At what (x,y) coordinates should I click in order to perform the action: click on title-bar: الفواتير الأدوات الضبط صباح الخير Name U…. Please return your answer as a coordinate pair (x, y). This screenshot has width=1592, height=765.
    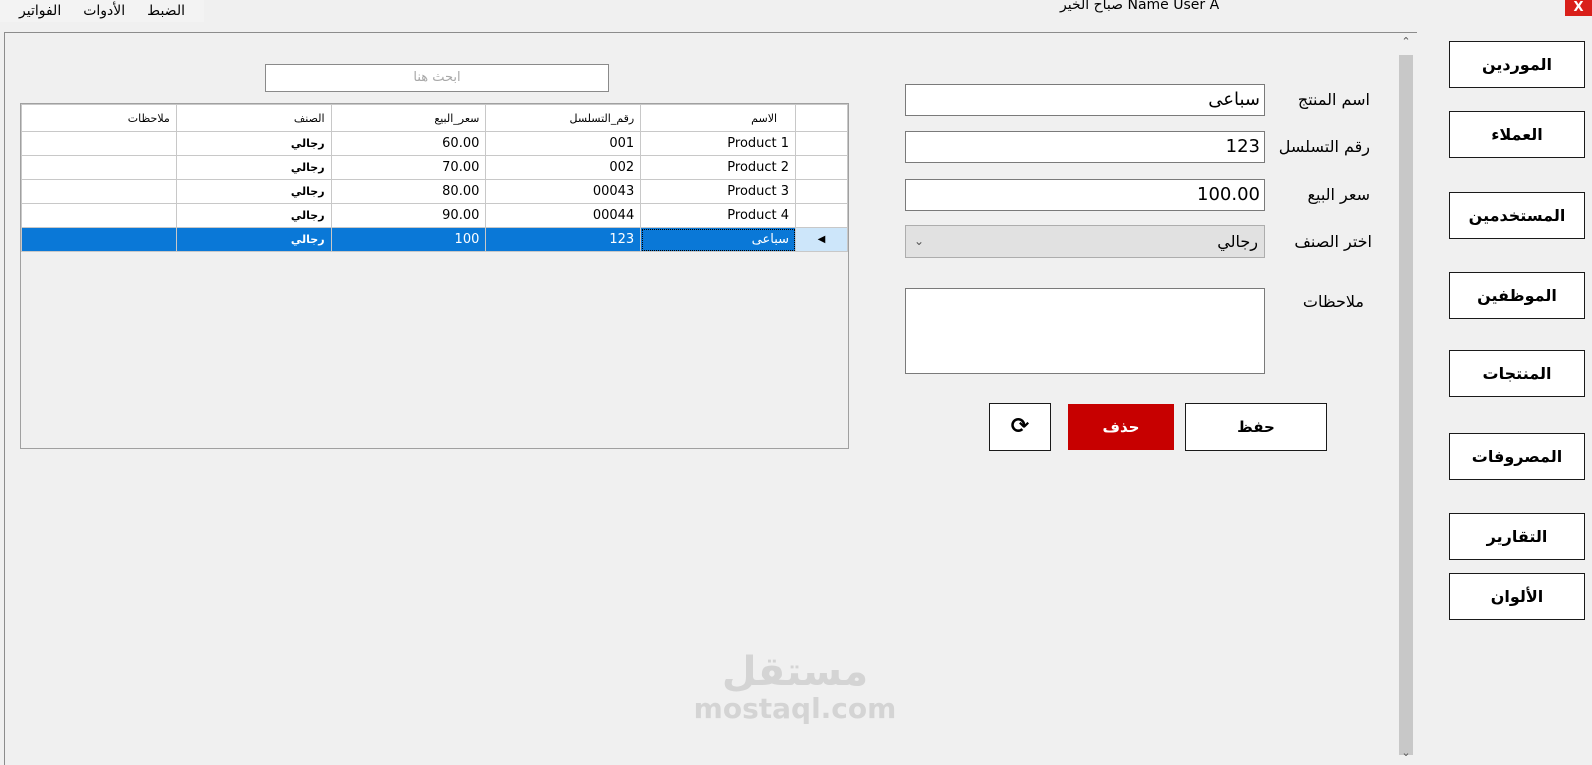
    Looking at the image, I should click on (796, 14).